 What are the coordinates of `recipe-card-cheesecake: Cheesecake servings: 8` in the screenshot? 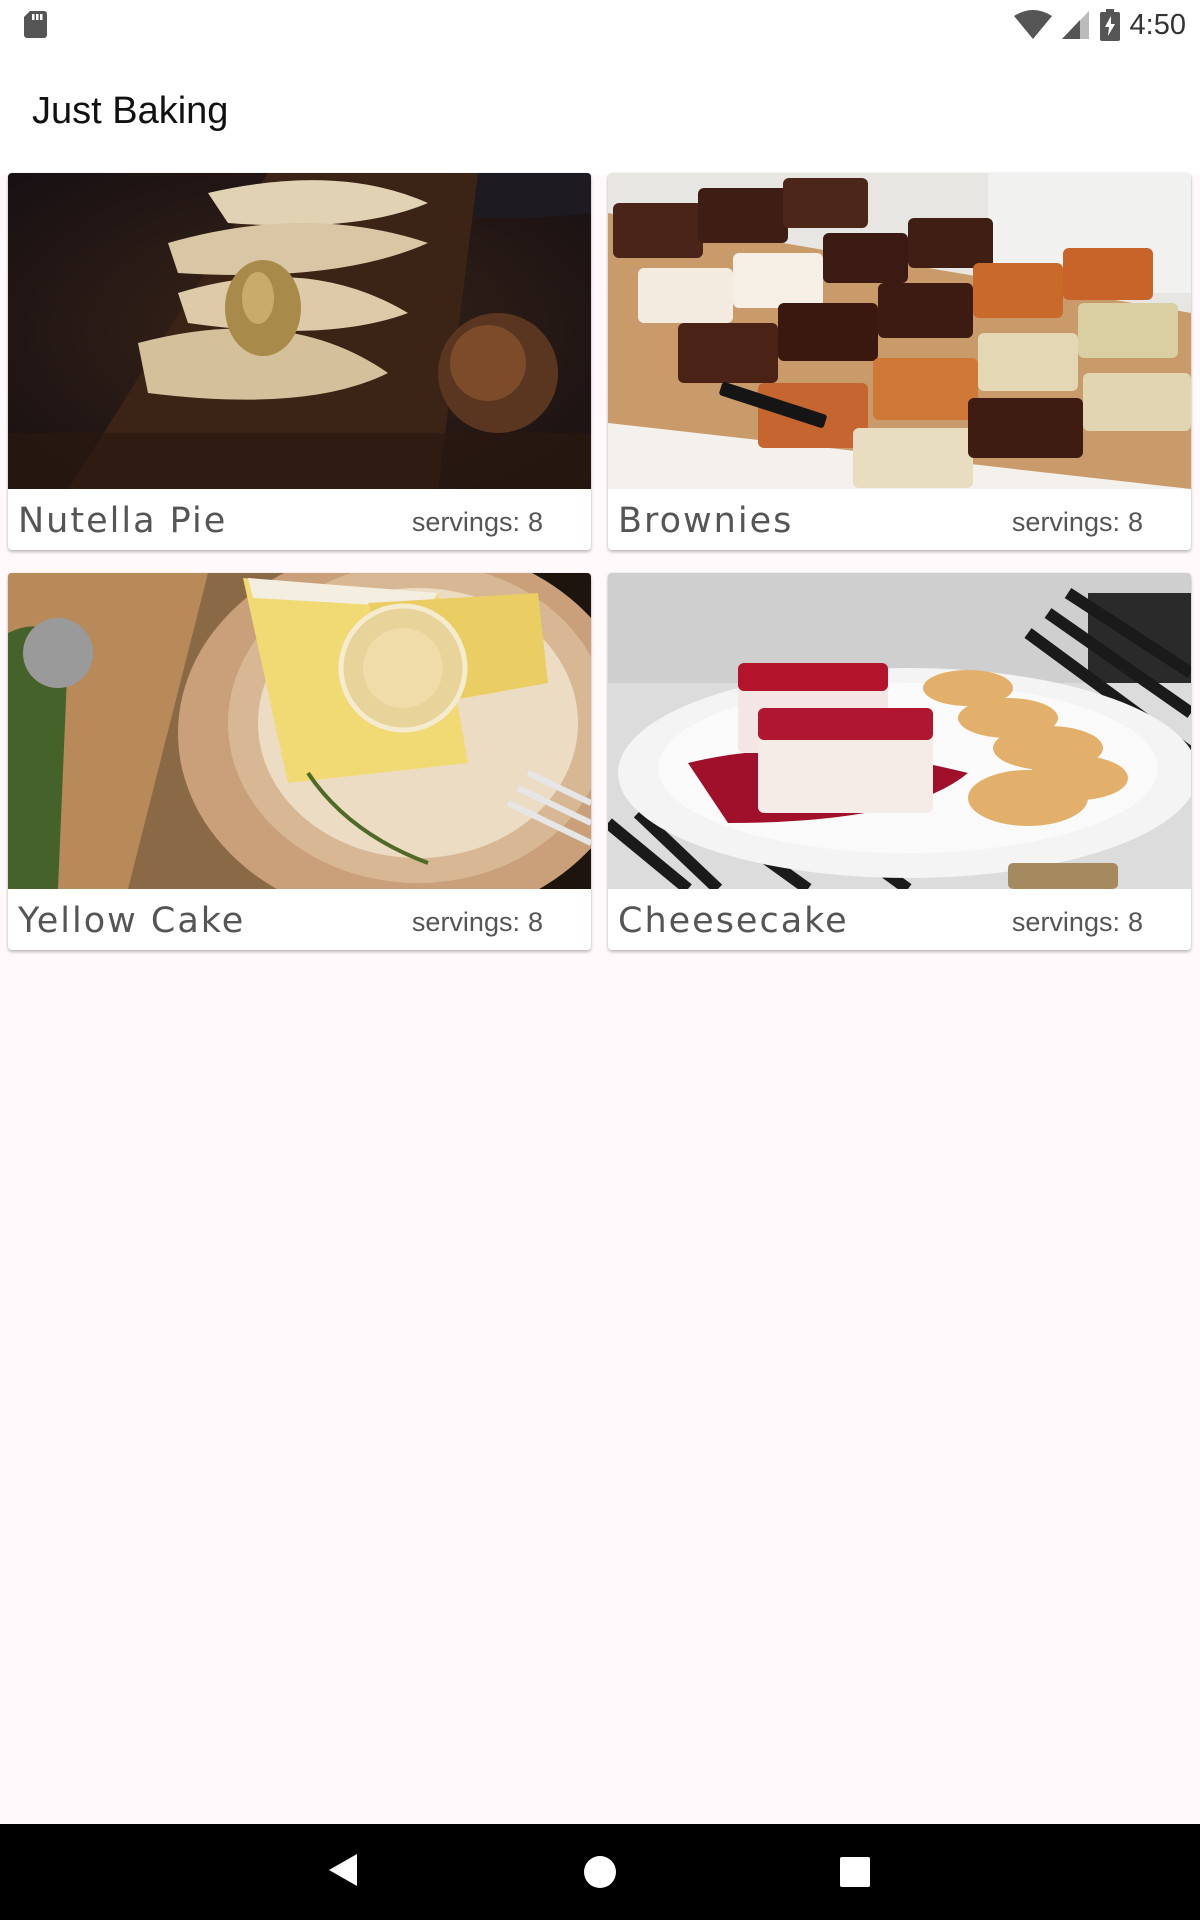 It's located at (899, 761).